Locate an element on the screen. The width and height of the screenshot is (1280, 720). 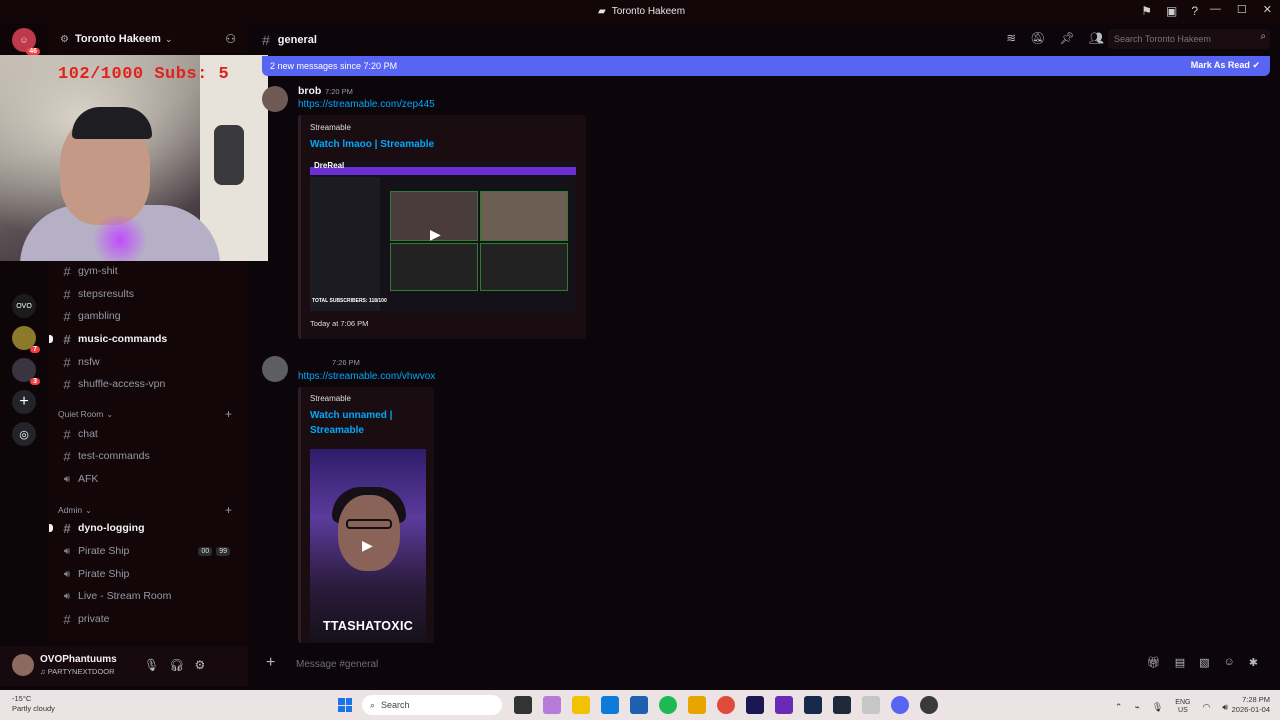
channel-private: # private is located at coordinates (150, 619).